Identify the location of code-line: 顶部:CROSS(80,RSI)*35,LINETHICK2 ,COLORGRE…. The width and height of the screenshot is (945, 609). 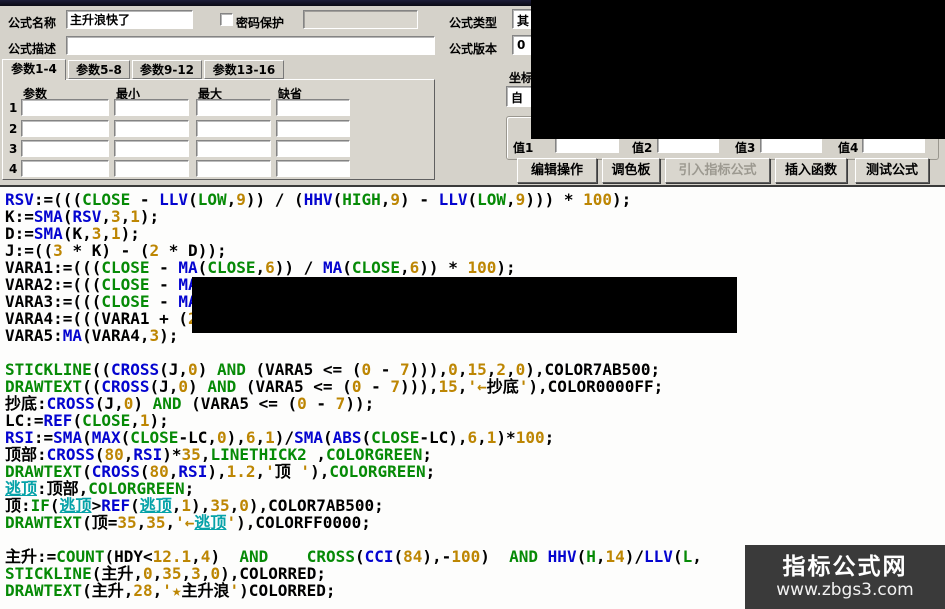
(218, 454).